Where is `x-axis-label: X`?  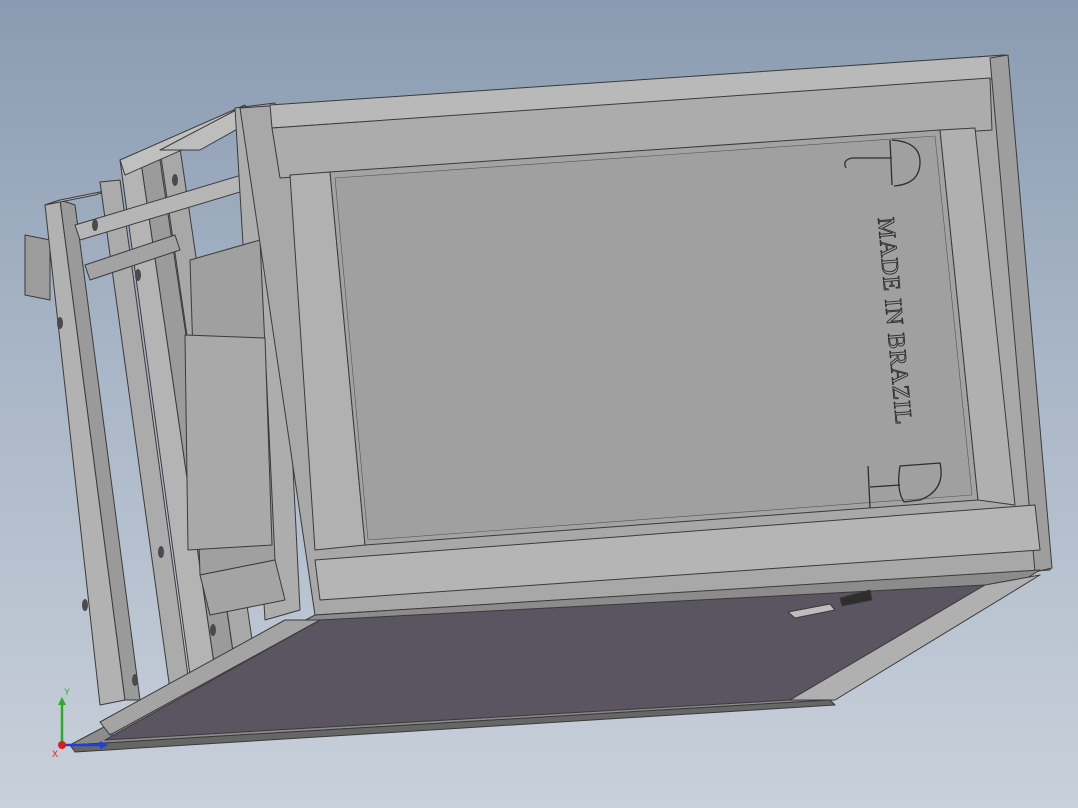
x-axis-label: X is located at coordinates (55, 754).